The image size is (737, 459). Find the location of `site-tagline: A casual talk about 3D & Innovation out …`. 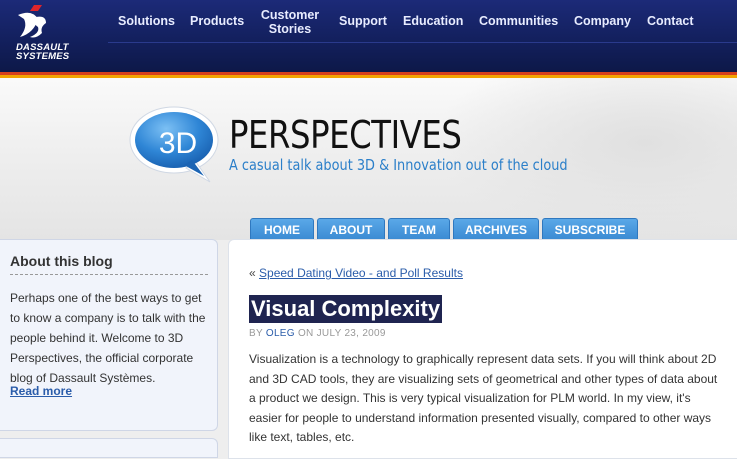

site-tagline: A casual talk about 3D & Innovation out … is located at coordinates (398, 165).